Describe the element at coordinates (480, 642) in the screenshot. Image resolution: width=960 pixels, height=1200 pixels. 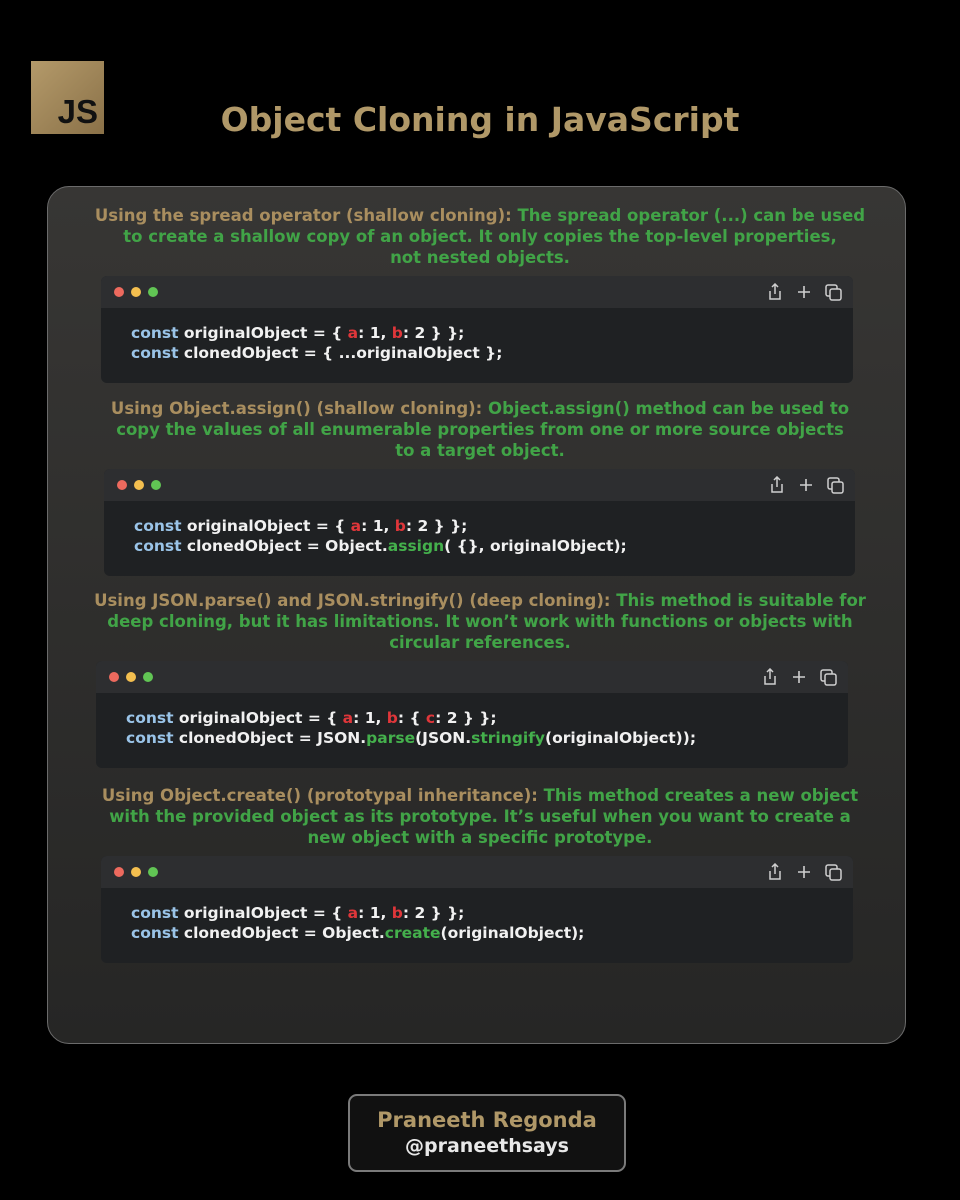
I see `description-text: circular references.` at that location.